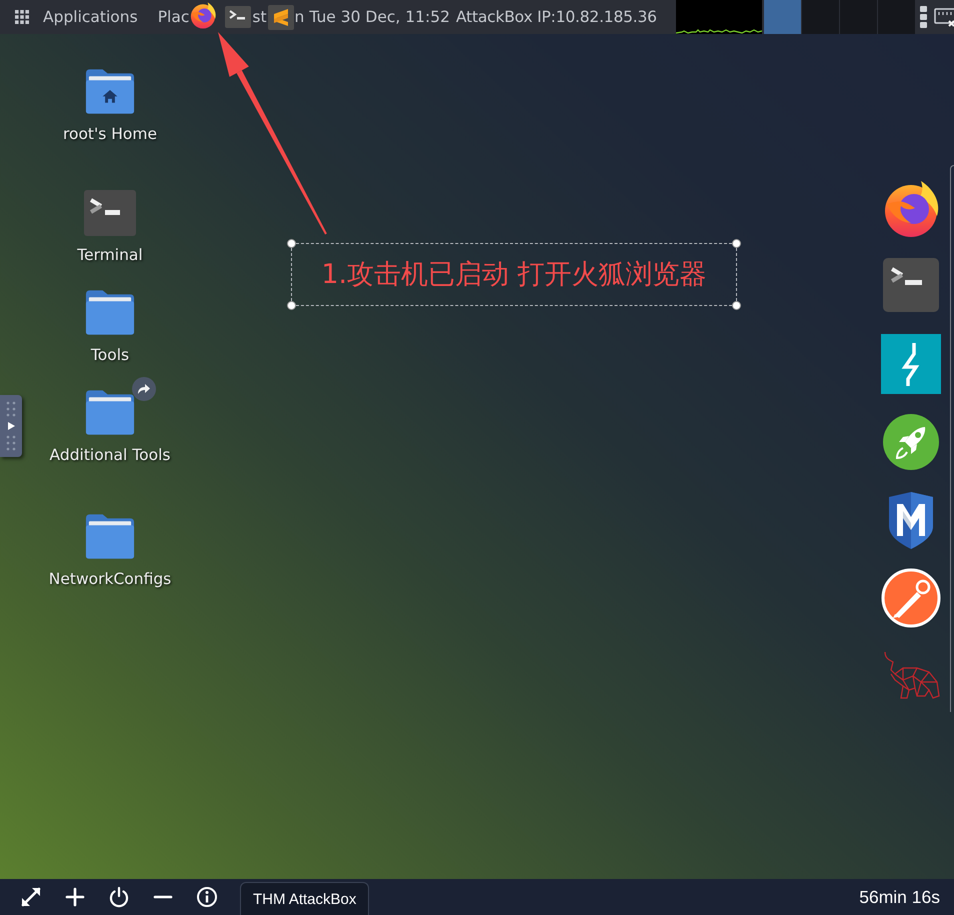  What do you see at coordinates (379, 17) in the screenshot?
I see `clock: Tue 30 Dec, 11:52` at bounding box center [379, 17].